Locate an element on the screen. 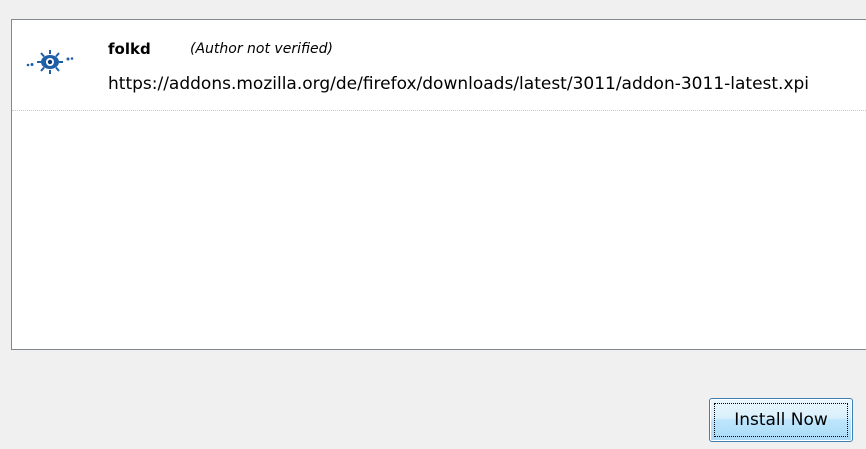 The width and height of the screenshot is (866, 449). folkd-eye-icon is located at coordinates (50, 62).